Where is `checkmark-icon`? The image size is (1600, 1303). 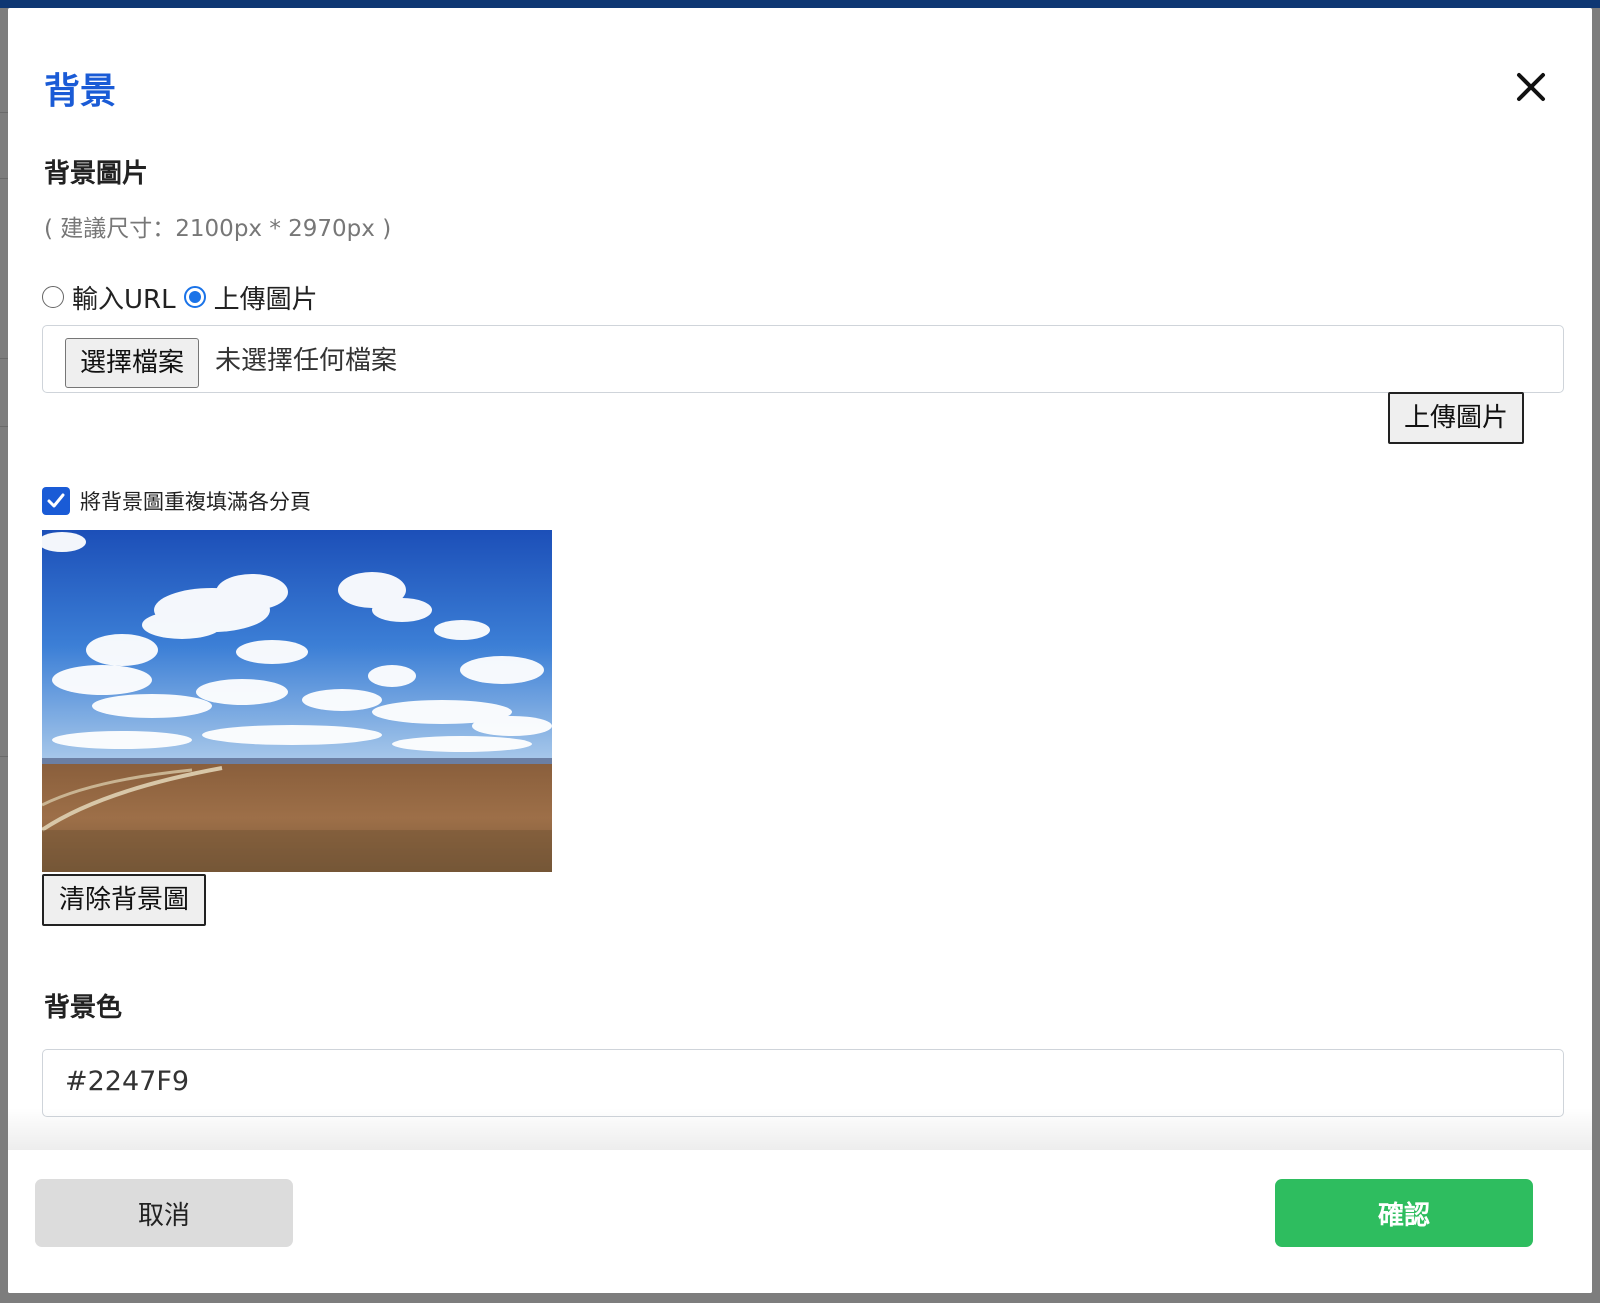
checkmark-icon is located at coordinates (56, 500).